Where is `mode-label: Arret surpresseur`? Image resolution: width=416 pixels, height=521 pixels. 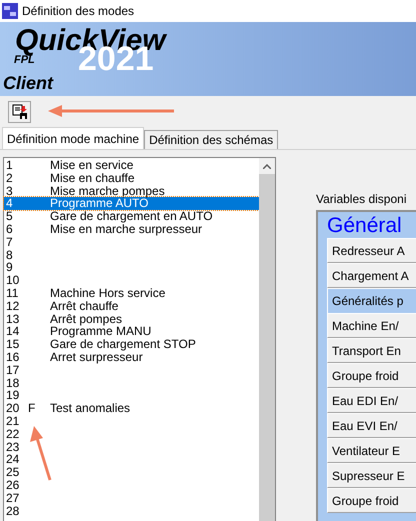
mode-label: Arret surpresseur is located at coordinates (96, 357).